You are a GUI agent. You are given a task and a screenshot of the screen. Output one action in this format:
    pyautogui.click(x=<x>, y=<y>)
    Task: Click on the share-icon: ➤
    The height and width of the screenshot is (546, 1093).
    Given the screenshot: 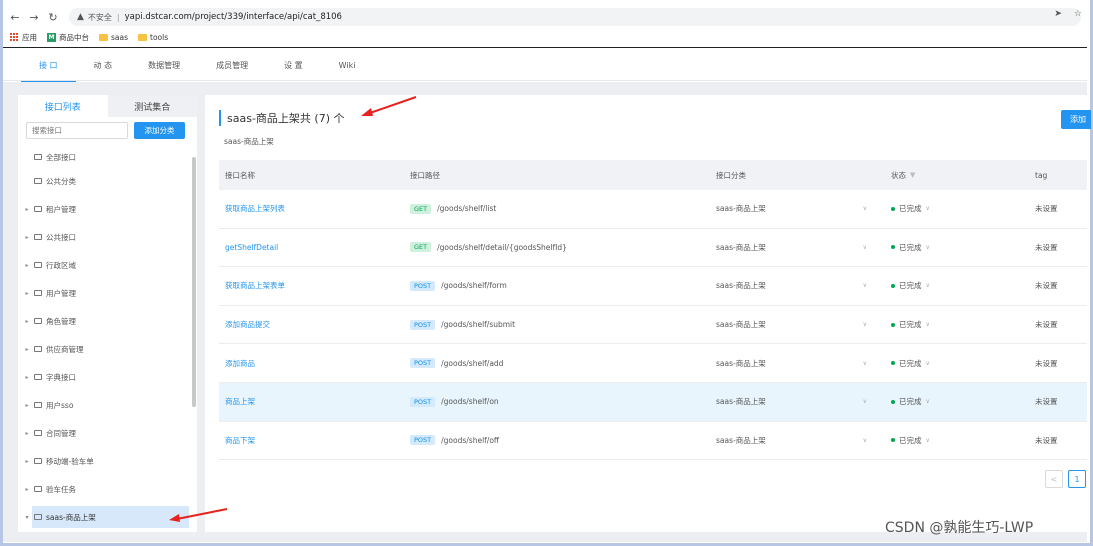 What is the action you would take?
    pyautogui.click(x=1058, y=14)
    